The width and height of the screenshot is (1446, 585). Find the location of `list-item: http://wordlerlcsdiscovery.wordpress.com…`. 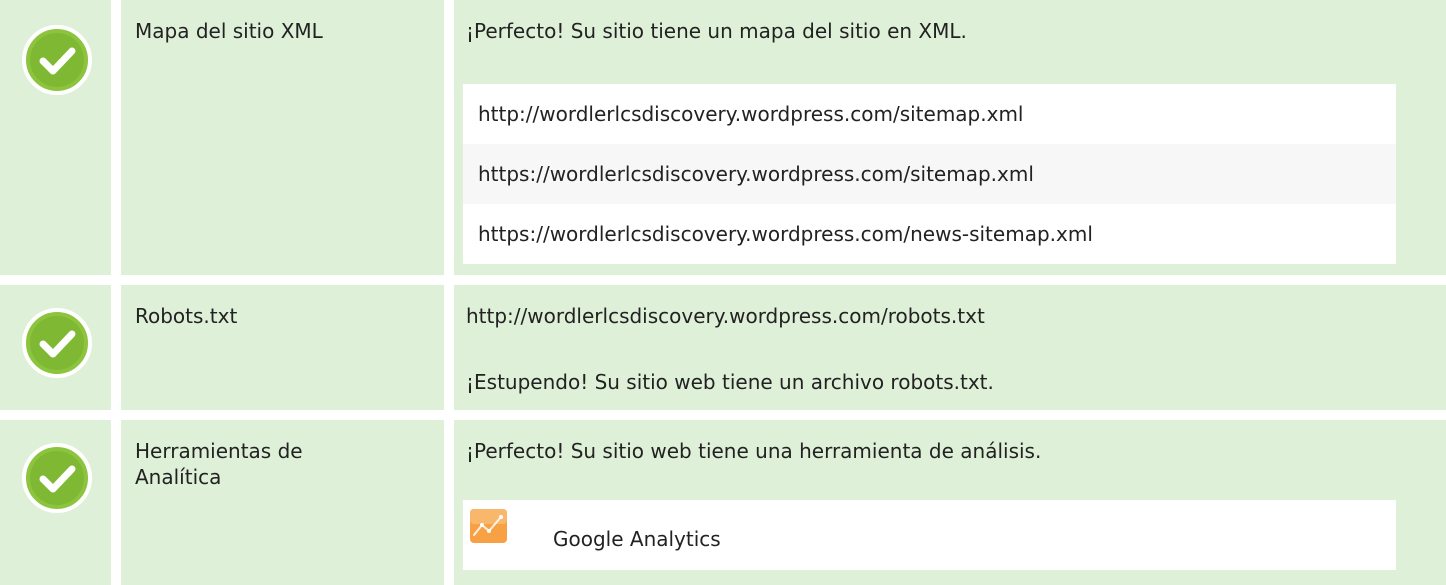

list-item: http://wordlerlcsdiscovery.wordpress.com… is located at coordinates (929, 114).